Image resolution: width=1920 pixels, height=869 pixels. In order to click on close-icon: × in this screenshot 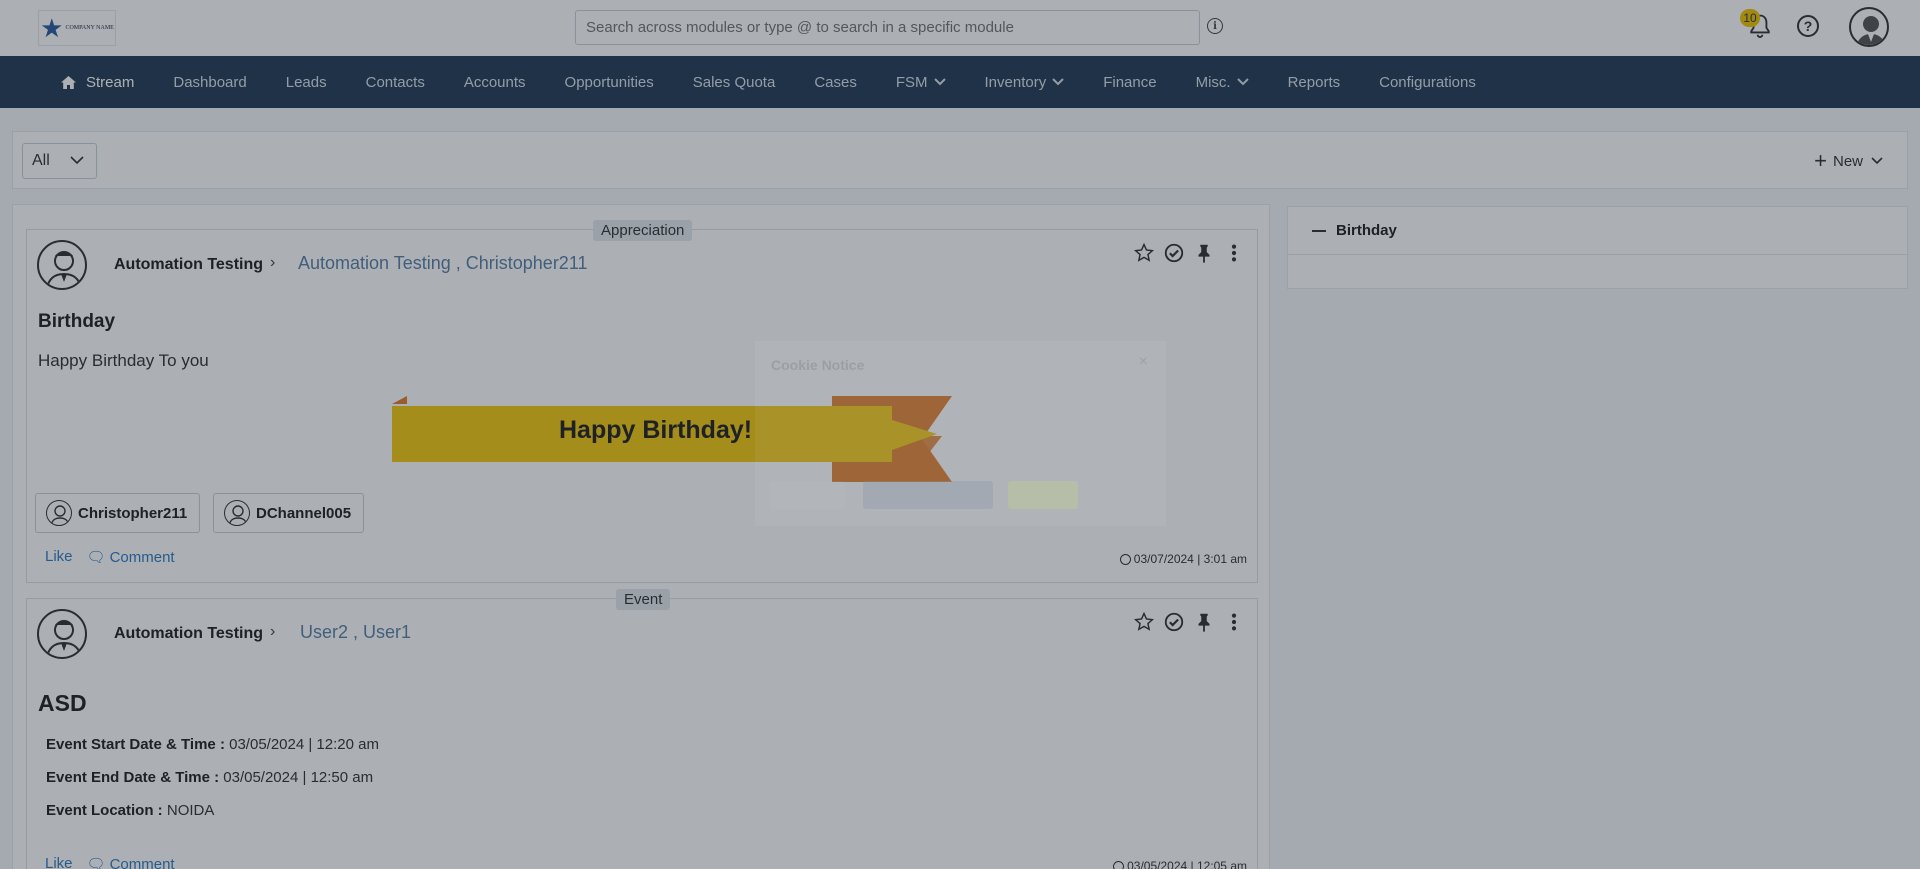, I will do `click(1143, 362)`.